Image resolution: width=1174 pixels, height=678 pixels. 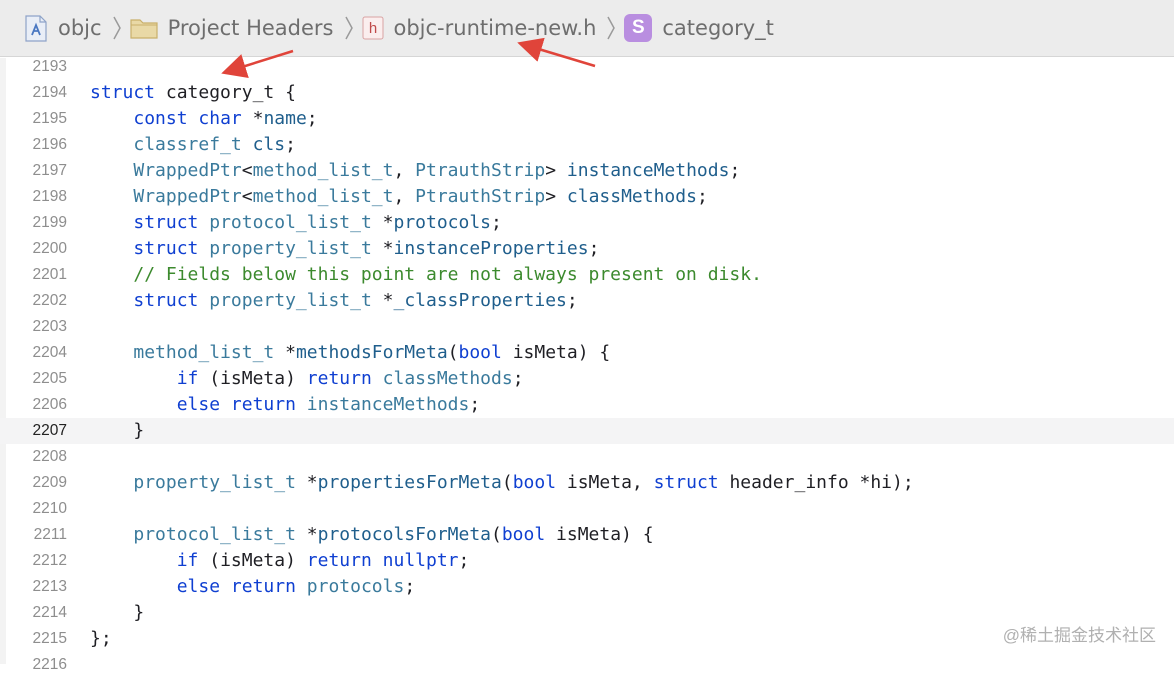 I want to click on code-line: 2206 else return instanceMethods;, so click(x=587, y=405).